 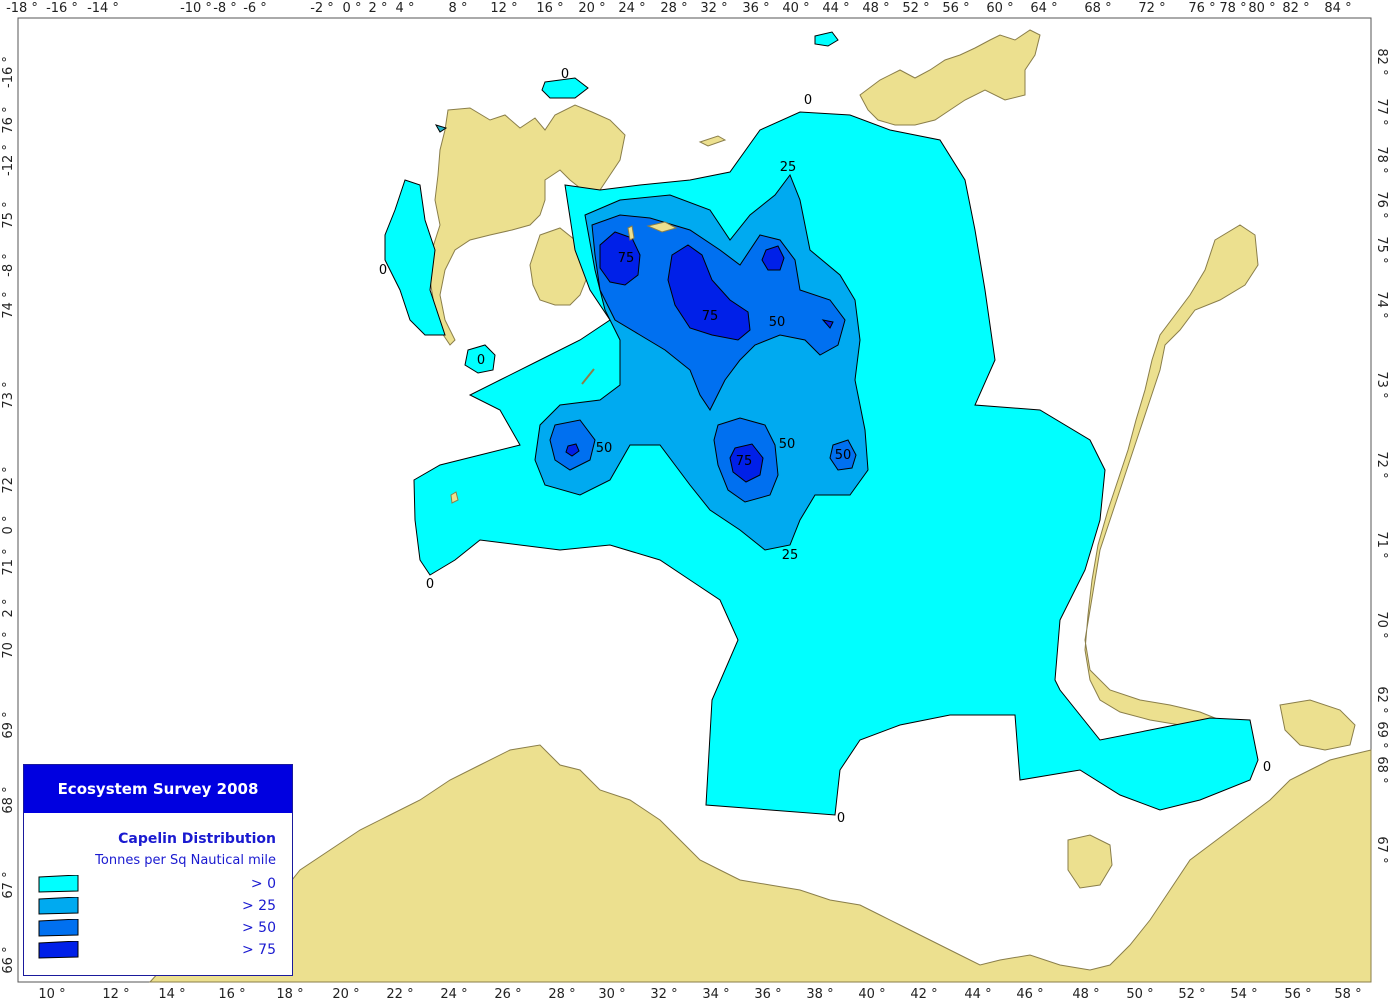 What do you see at coordinates (115, 993) in the screenshot?
I see `bottom-axis-label: 12 °` at bounding box center [115, 993].